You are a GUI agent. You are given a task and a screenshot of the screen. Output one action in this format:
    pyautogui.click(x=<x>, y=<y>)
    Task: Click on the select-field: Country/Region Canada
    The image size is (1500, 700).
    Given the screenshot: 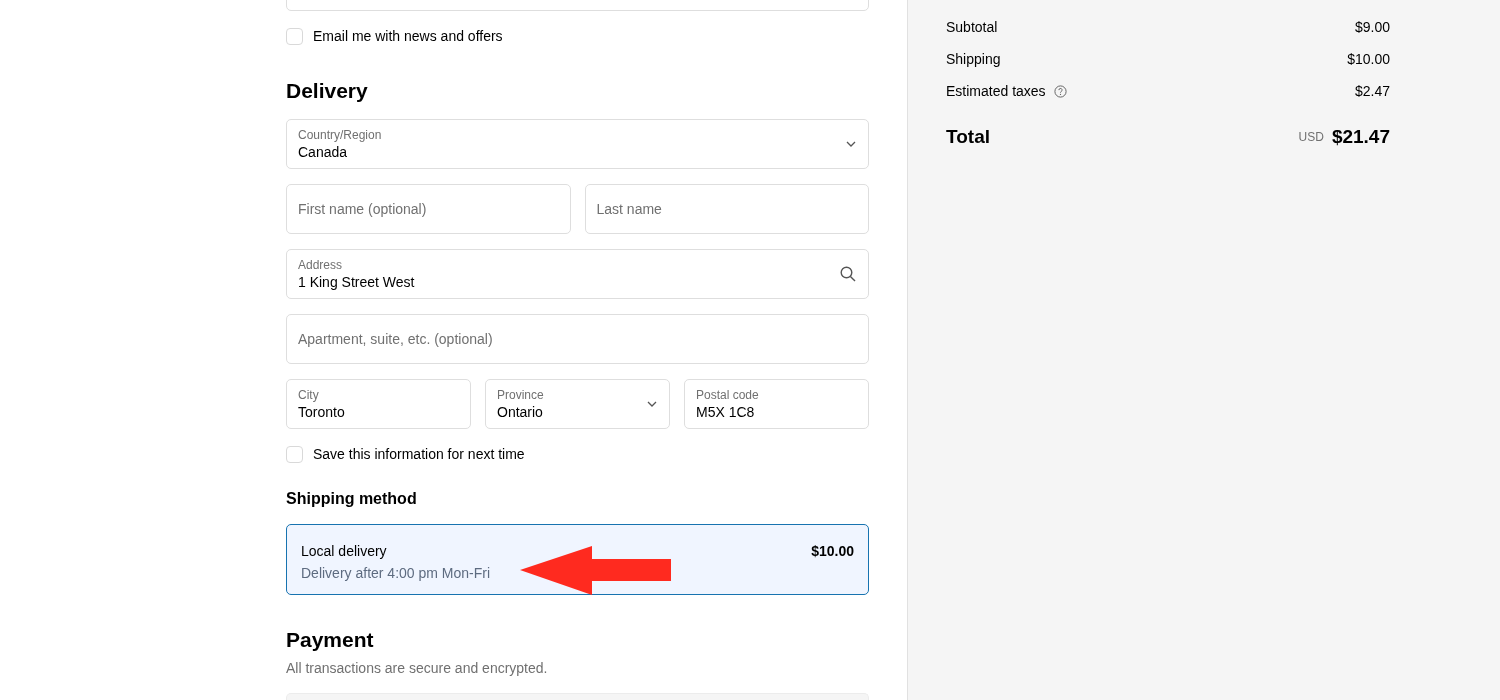 What is the action you would take?
    pyautogui.click(x=577, y=144)
    